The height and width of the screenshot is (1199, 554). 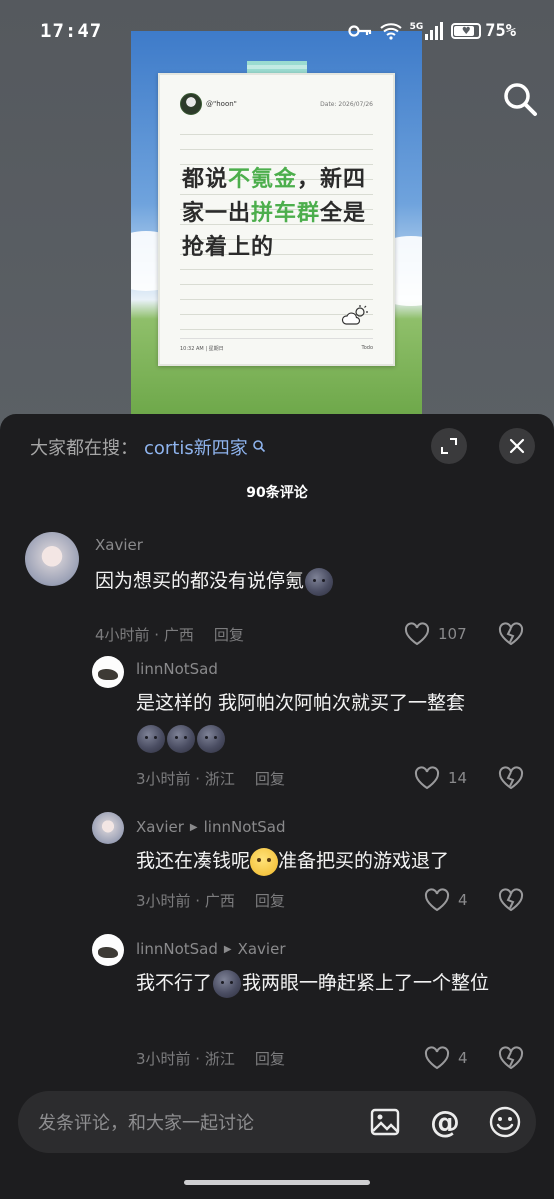 What do you see at coordinates (277, 493) in the screenshot?
I see `comment-count: 90条评论` at bounding box center [277, 493].